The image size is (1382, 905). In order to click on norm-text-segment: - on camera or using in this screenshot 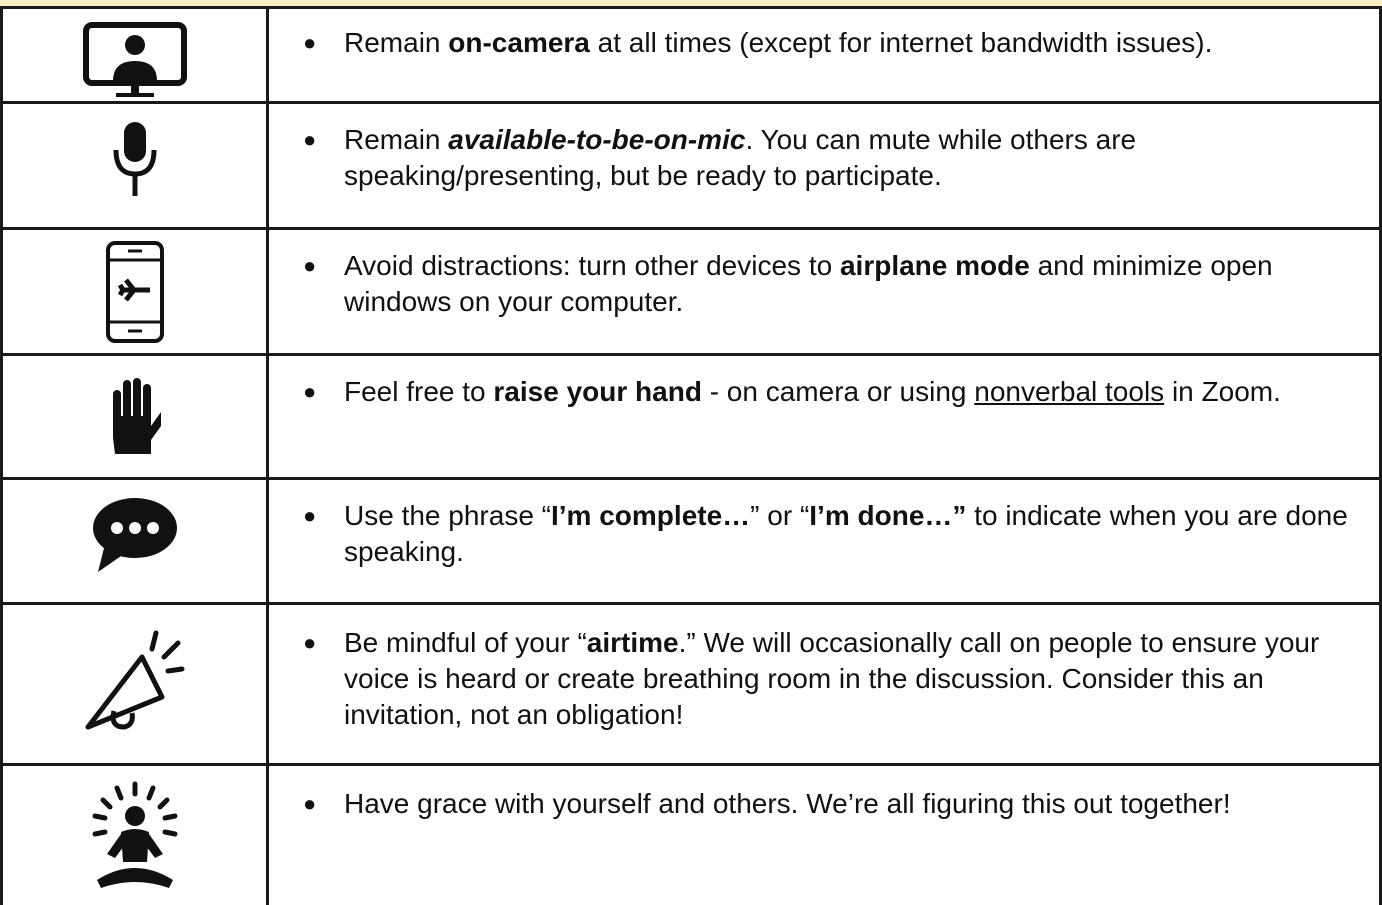, I will do `click(838, 391)`.